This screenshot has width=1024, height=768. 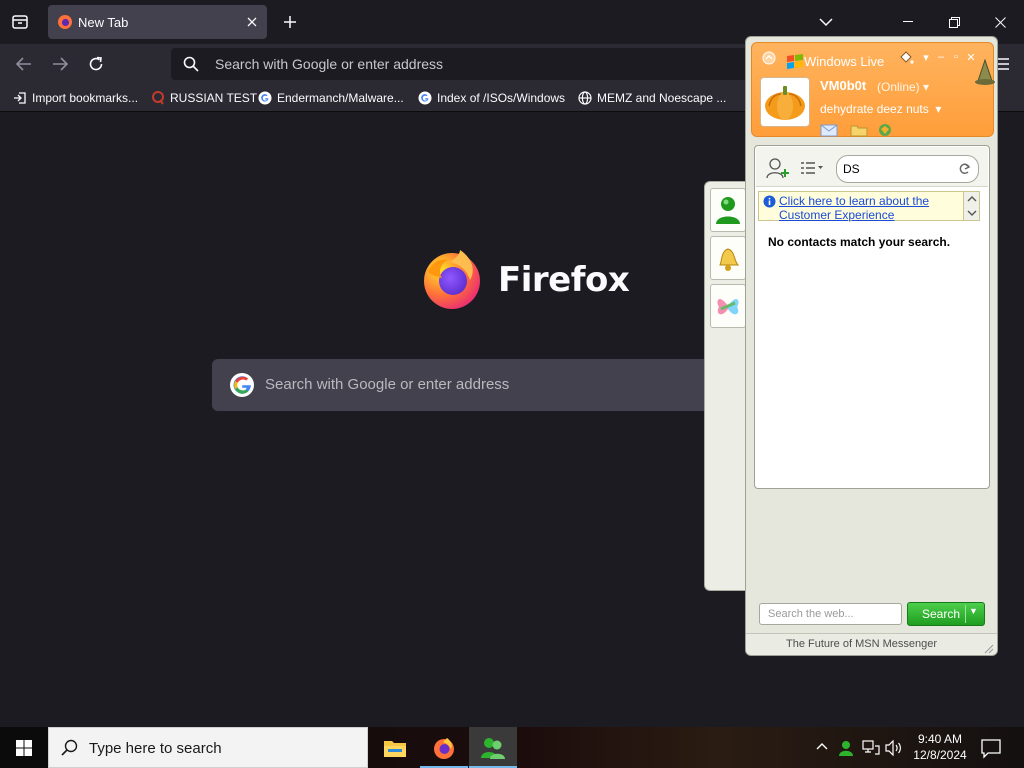 I want to click on resize-grip-icon, so click(x=988, y=648).